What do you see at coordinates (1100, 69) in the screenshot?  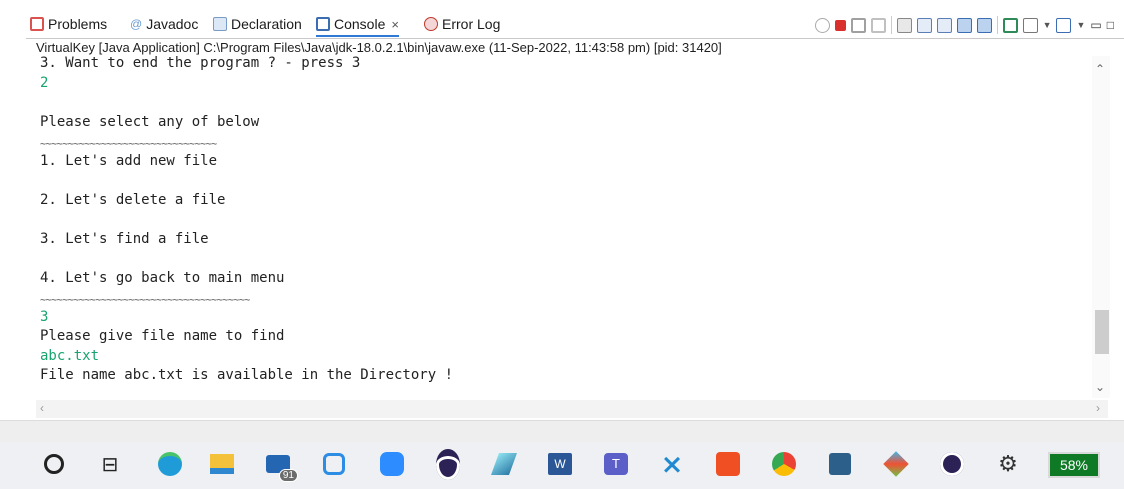 I see `chevron-up-icon: ⌃` at bounding box center [1100, 69].